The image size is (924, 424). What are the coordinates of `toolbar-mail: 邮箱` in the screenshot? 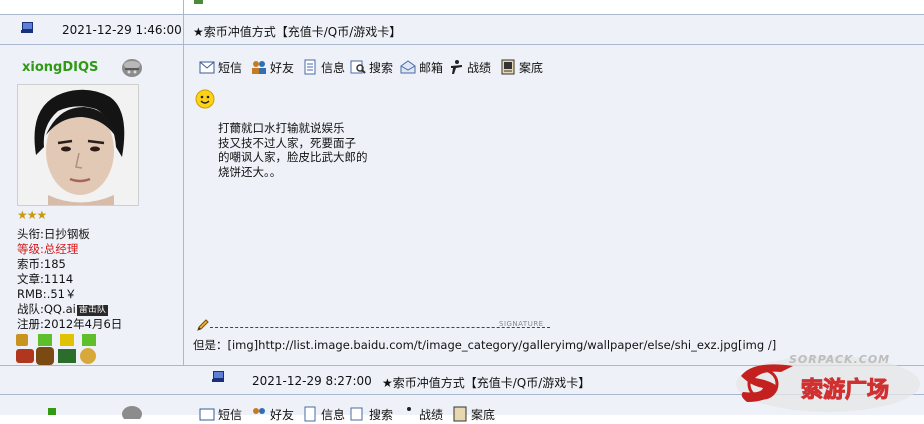 It's located at (421, 67).